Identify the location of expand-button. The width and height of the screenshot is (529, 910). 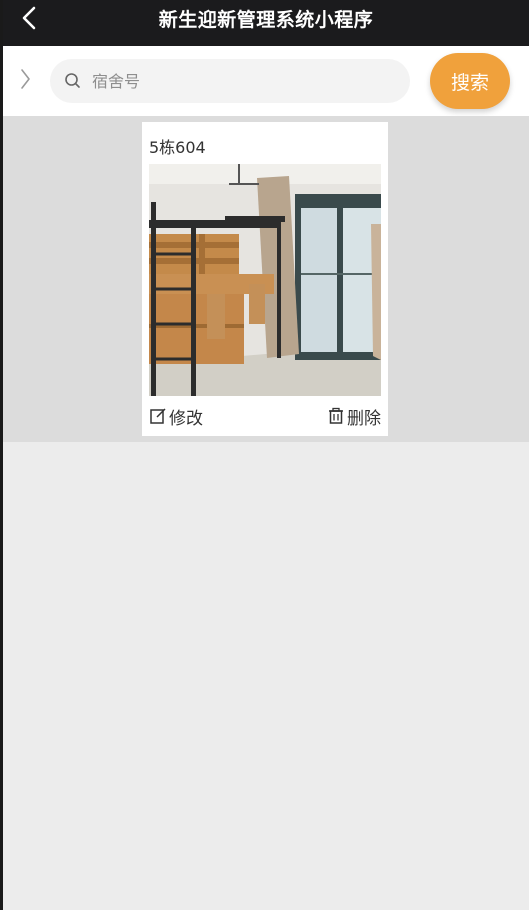
(25, 79).